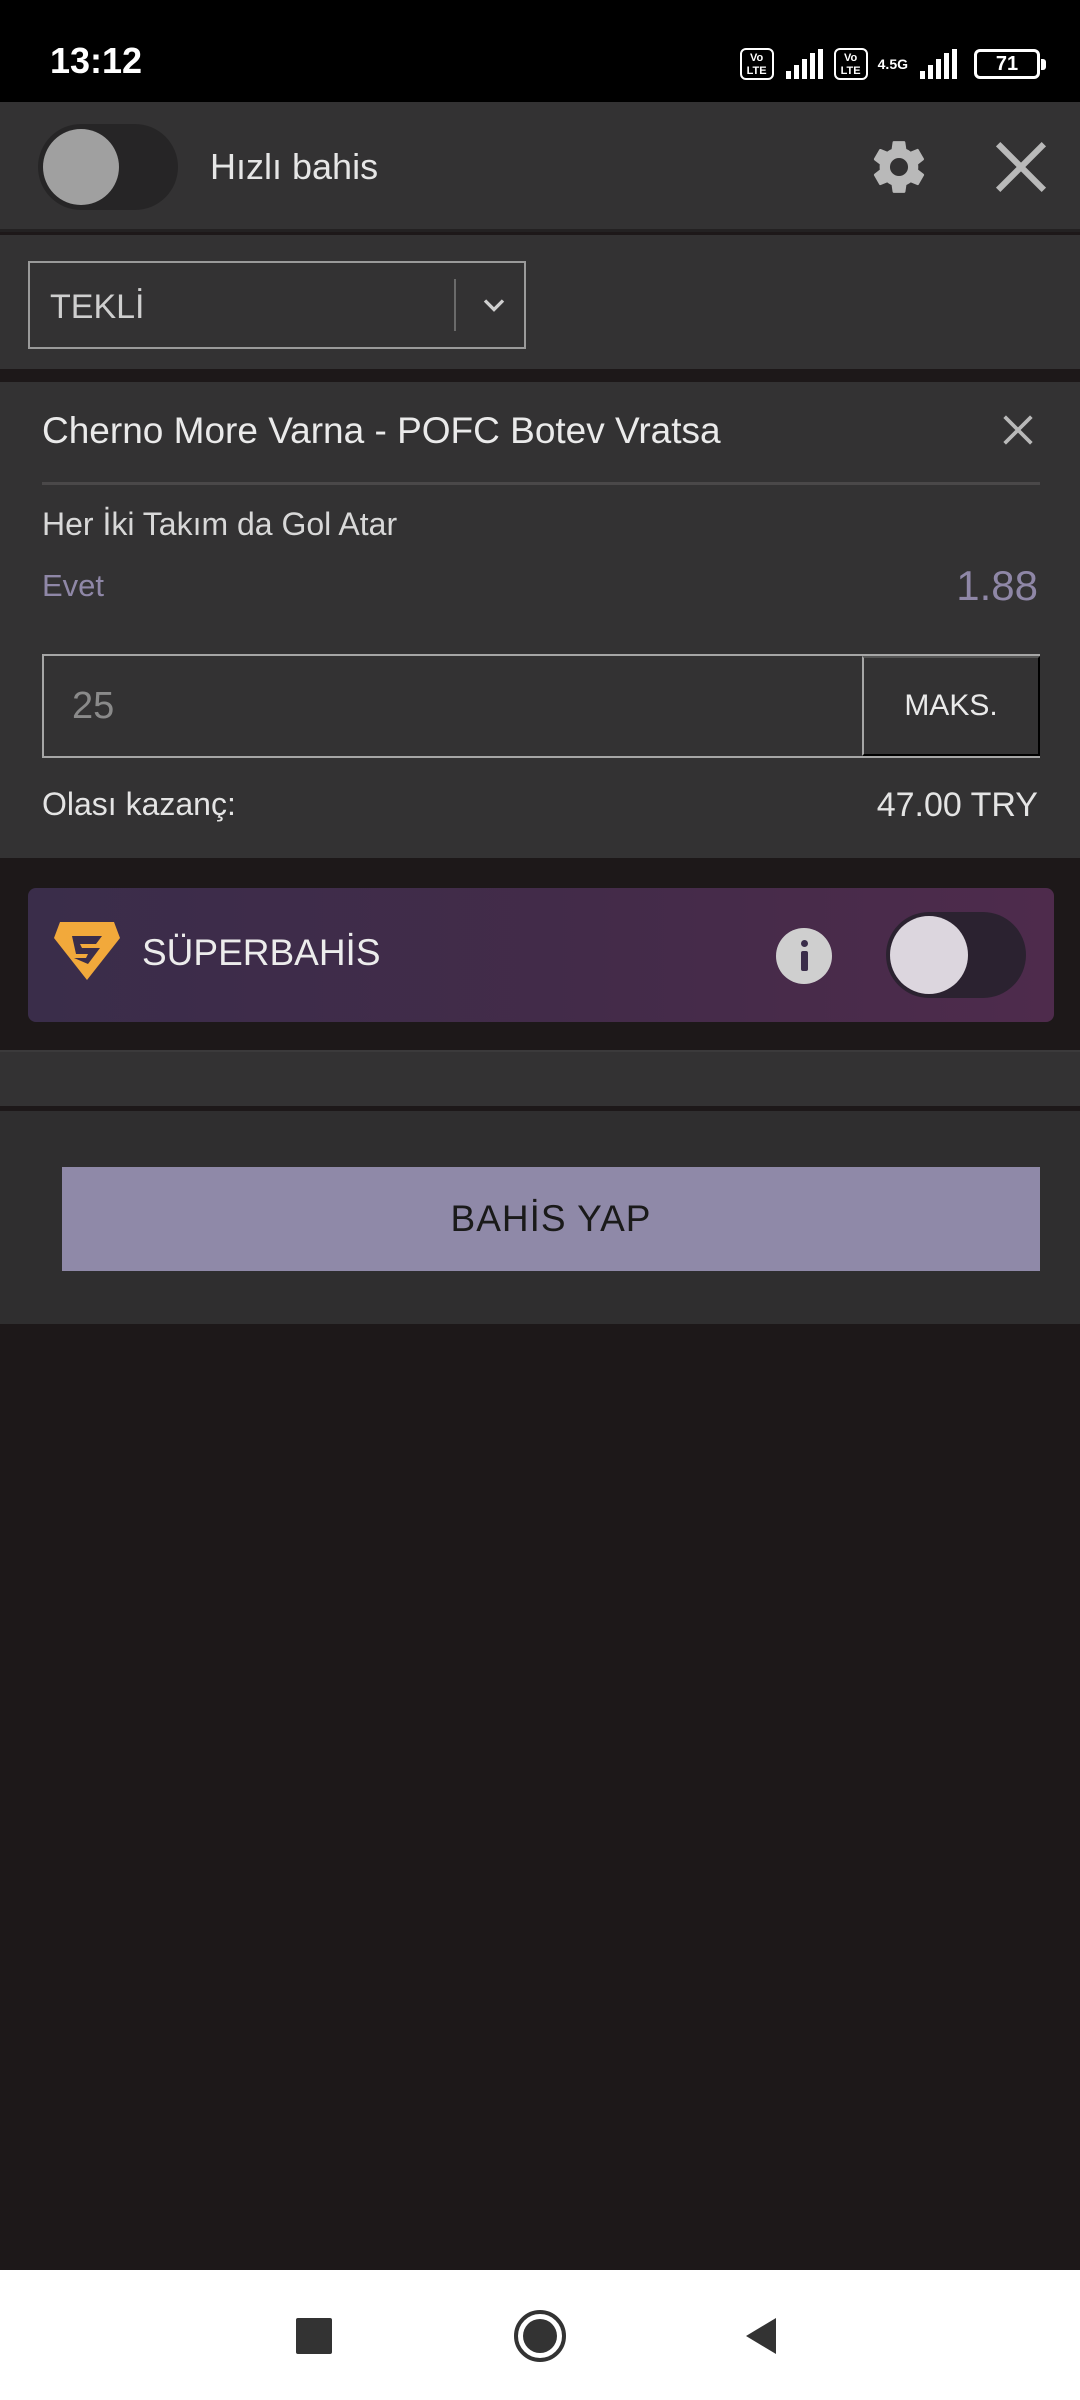 The width and height of the screenshot is (1080, 2400). What do you see at coordinates (314, 2336) in the screenshot?
I see `recent-apps-icon` at bounding box center [314, 2336].